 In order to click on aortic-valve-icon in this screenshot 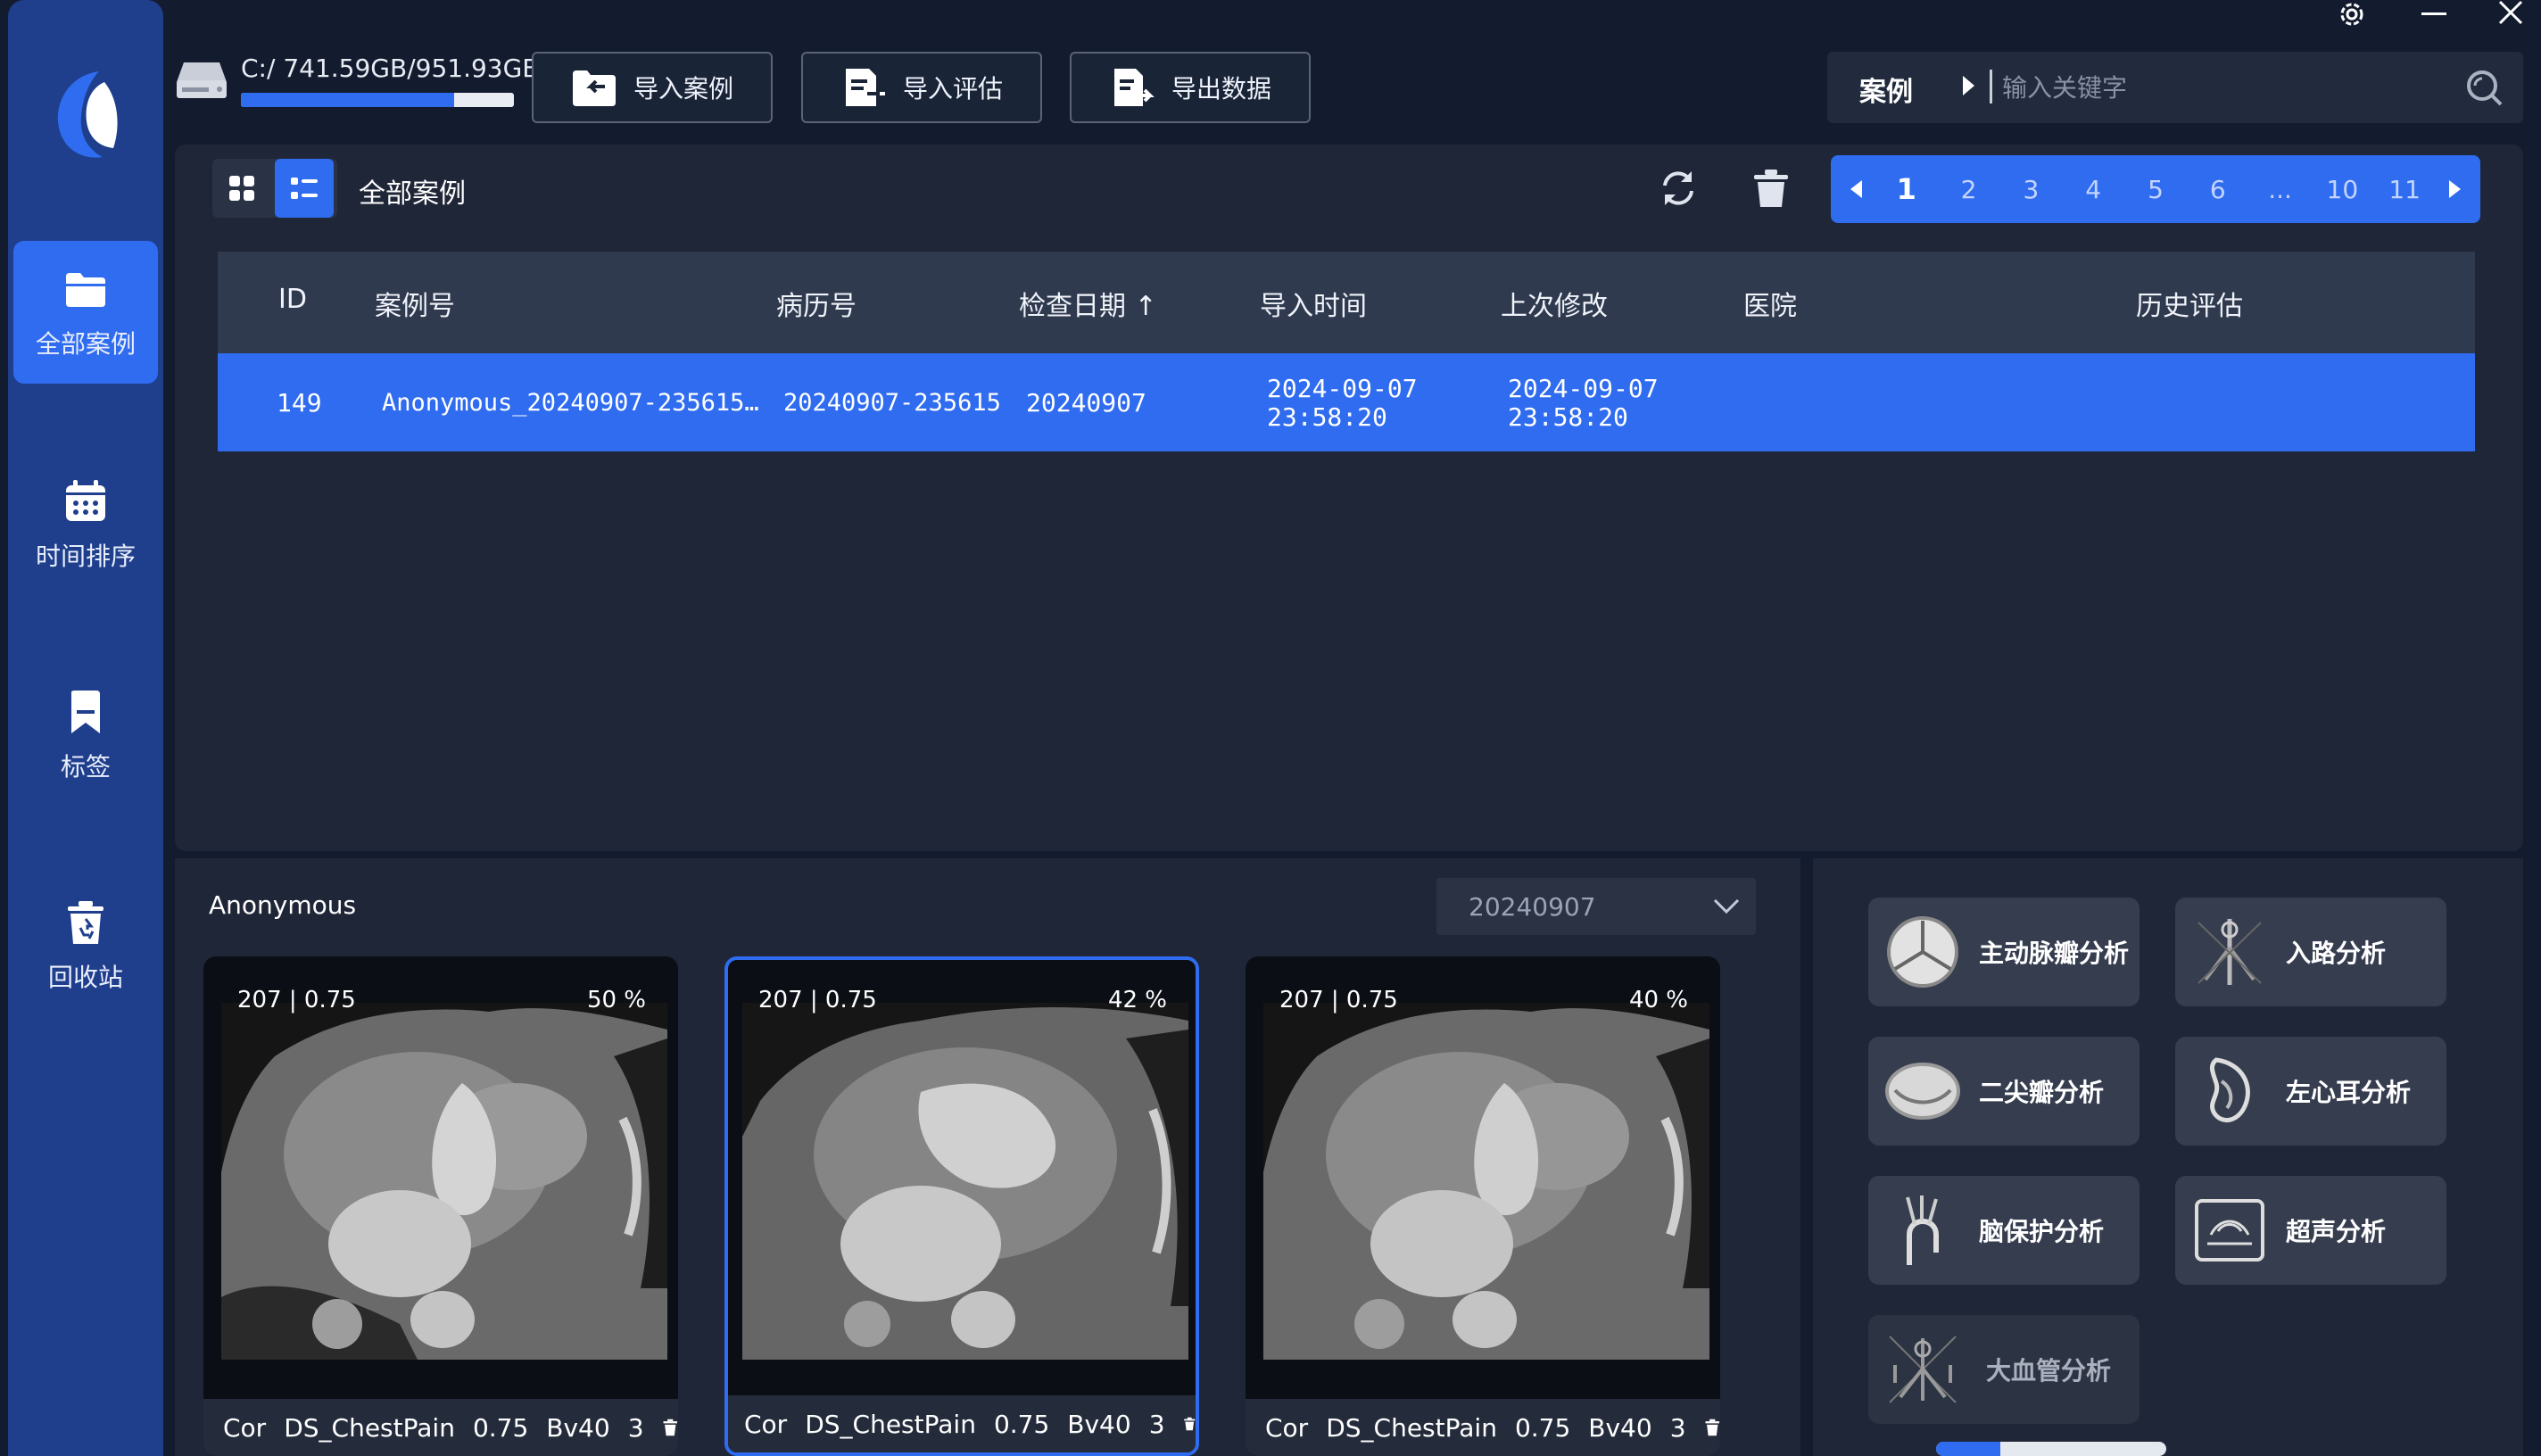, I will do `click(1922, 952)`.